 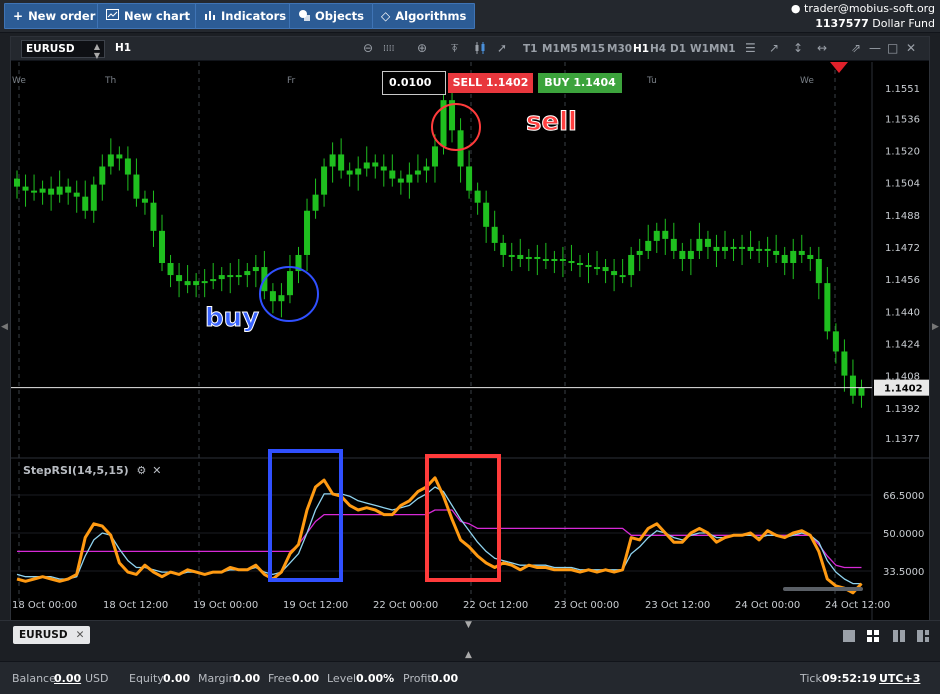 I want to click on indicators-button: Indicators, so click(x=245, y=16).